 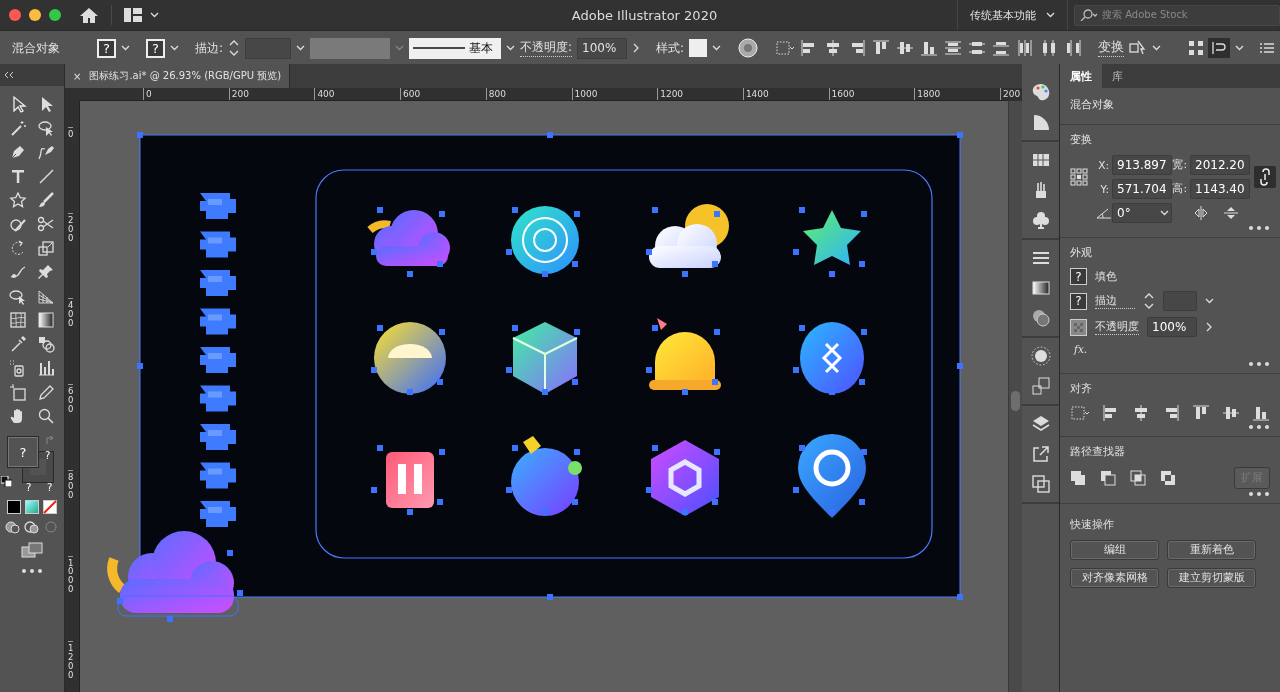 I want to click on stroke-label: 描边, so click(x=1115, y=301).